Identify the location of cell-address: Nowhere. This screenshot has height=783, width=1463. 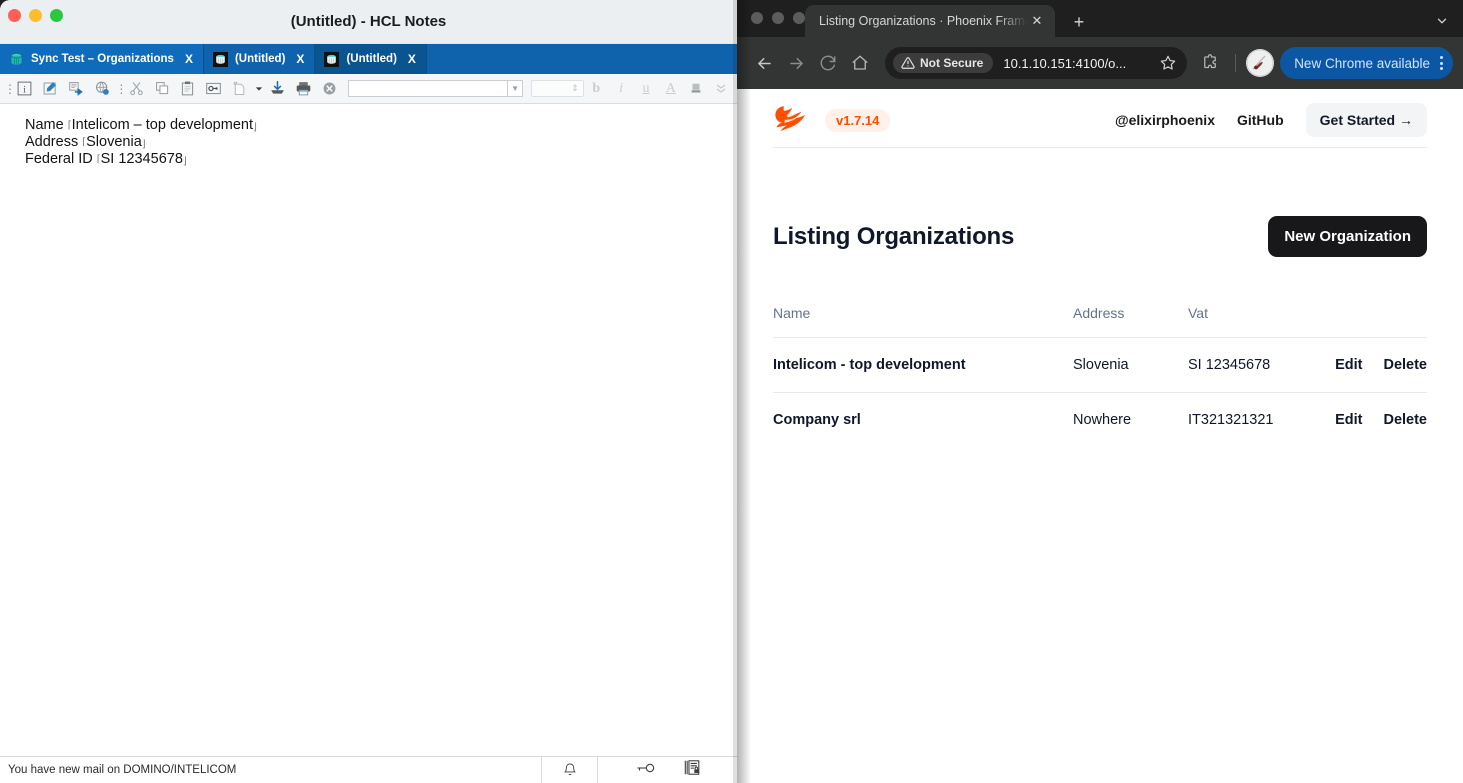
(1130, 419).